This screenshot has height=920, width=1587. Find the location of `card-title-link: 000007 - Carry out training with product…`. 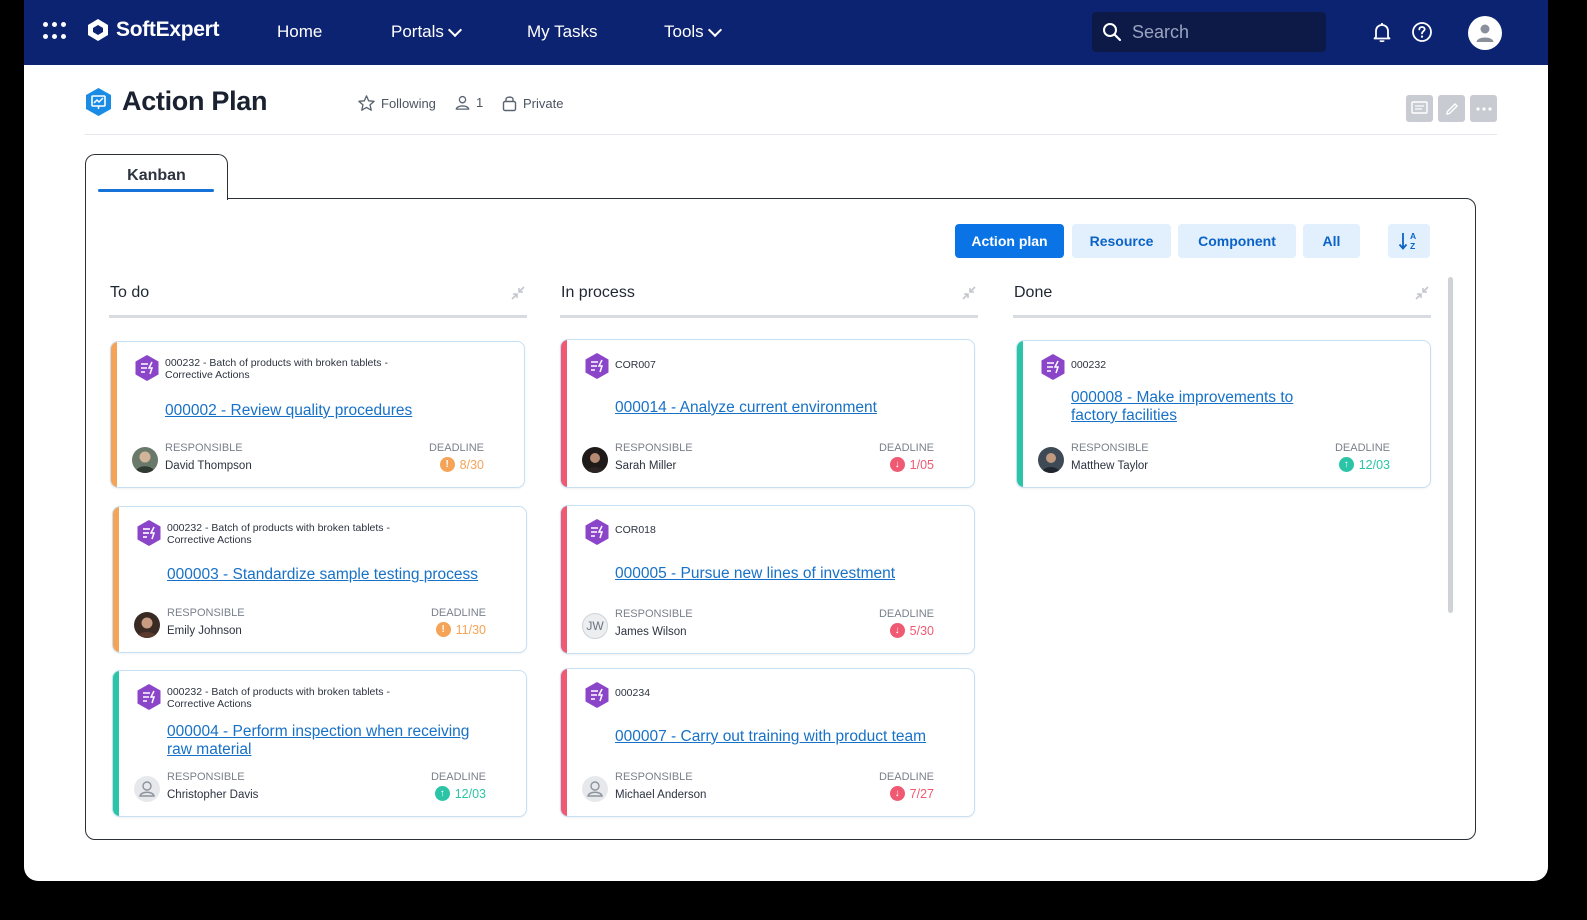

card-title-link: 000007 - Carry out training with product… is located at coordinates (775, 737).